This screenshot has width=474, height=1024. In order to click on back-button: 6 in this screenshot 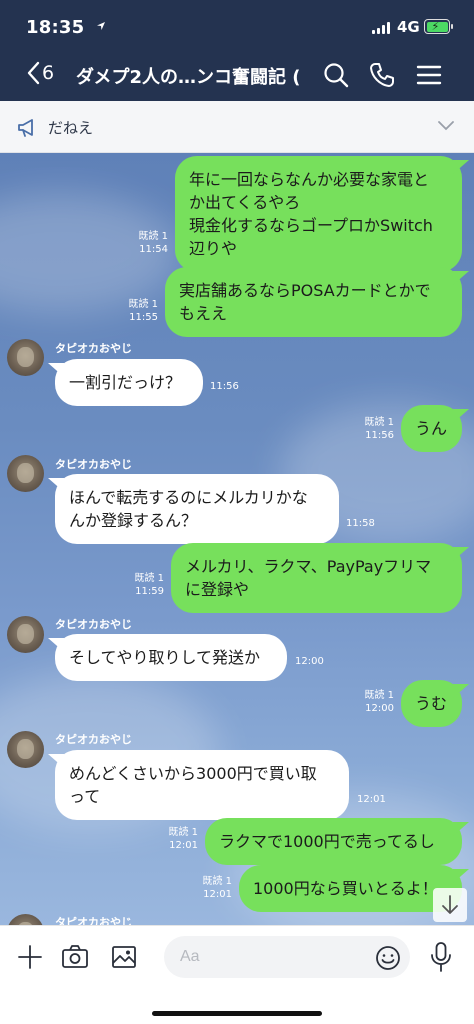, I will do `click(40, 73)`.